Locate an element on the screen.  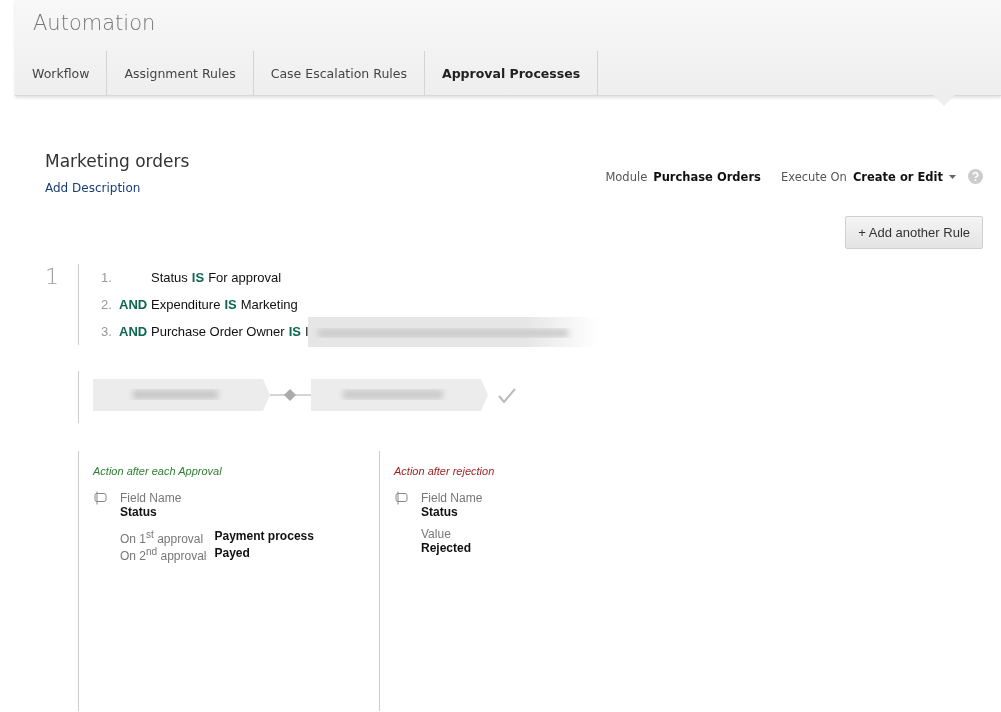
criteria-field: Status is located at coordinates (169, 277).